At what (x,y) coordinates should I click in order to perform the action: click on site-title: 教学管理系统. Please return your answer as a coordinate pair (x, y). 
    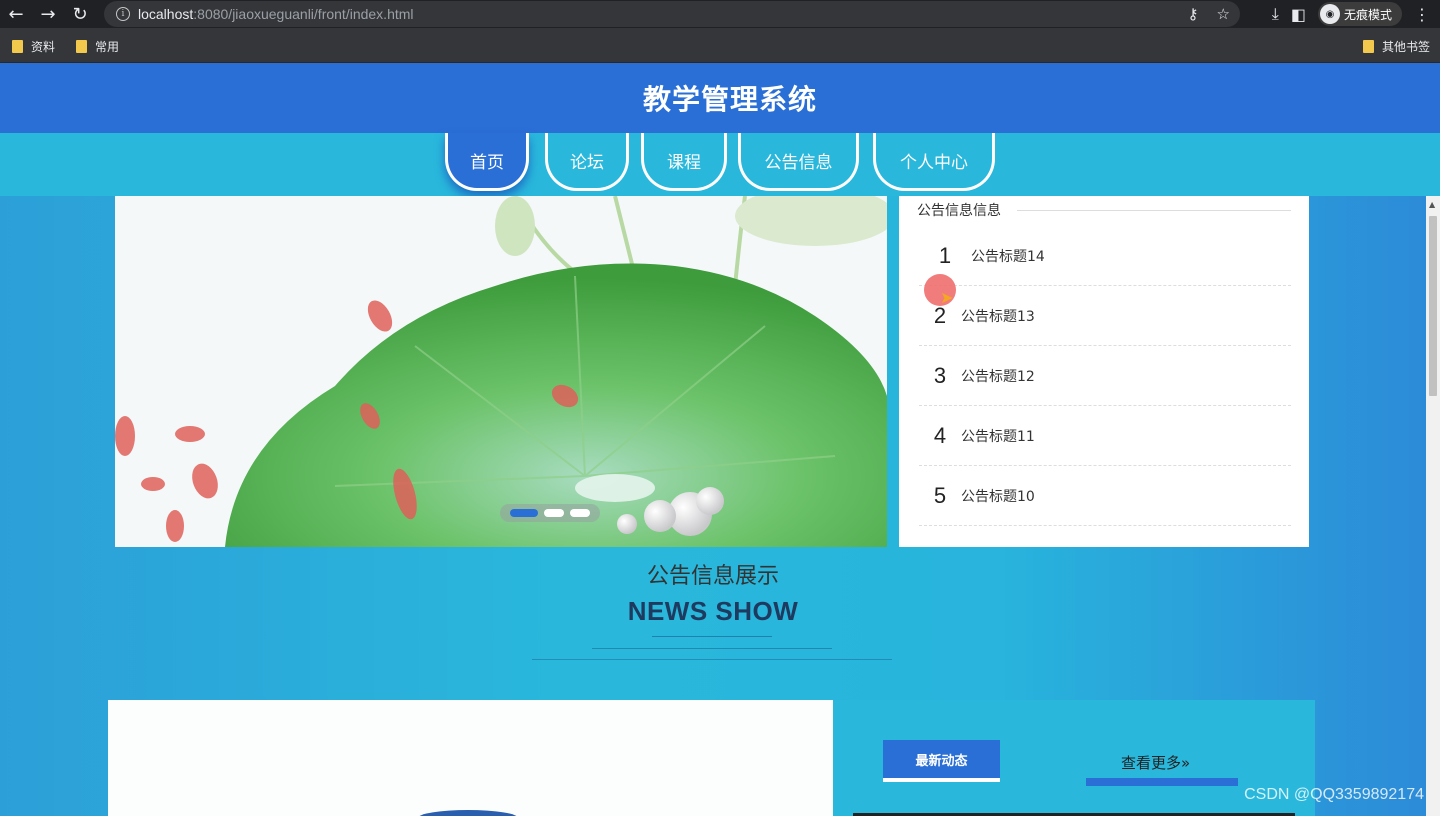
    Looking at the image, I should click on (729, 99).